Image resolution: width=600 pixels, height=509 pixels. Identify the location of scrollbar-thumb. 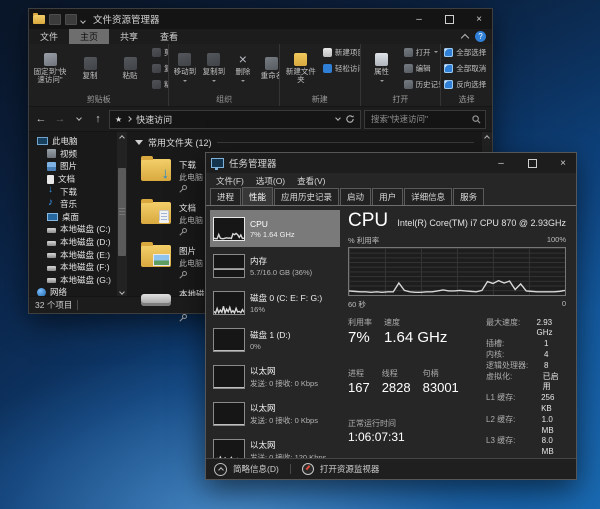
(122, 212).